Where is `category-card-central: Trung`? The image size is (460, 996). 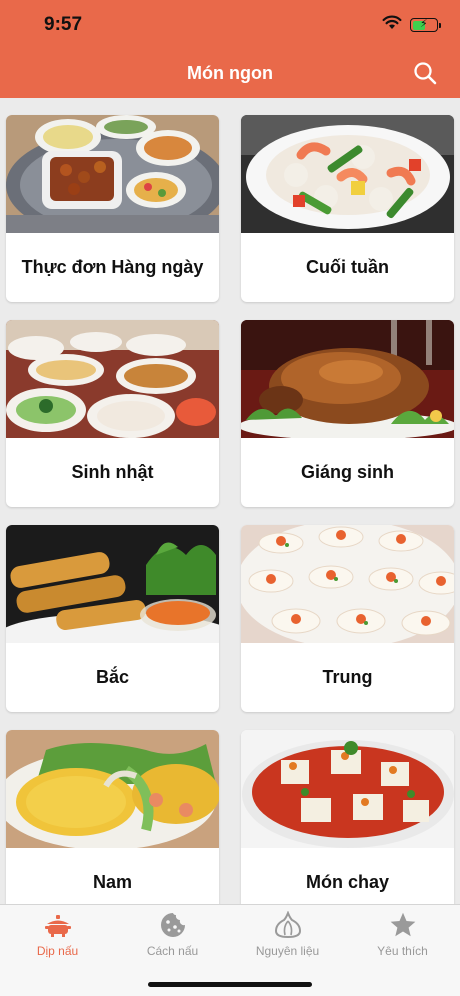
category-card-central: Trung is located at coordinates (347, 618).